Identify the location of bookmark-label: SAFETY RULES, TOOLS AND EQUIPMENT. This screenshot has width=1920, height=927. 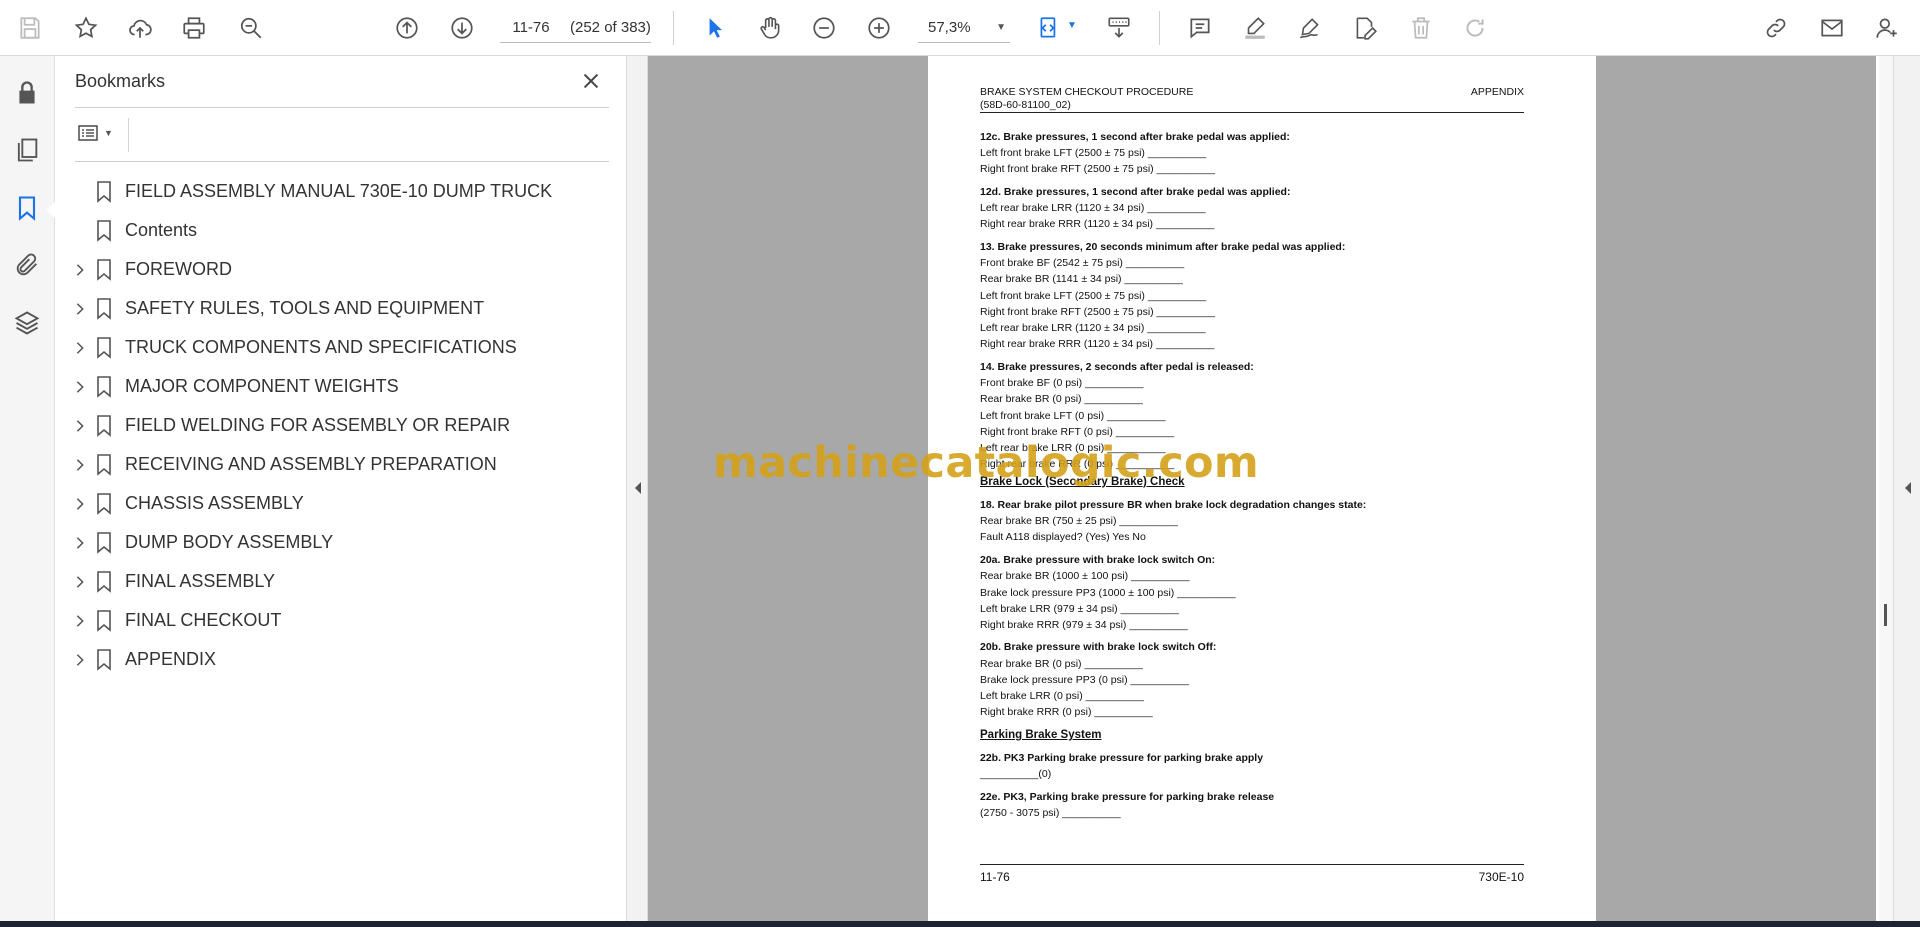
(305, 308).